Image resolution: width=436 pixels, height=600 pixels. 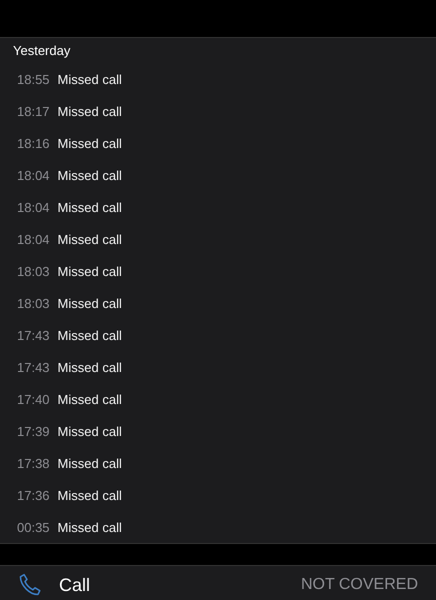 I want to click on call-time: 18:17, so click(x=33, y=111).